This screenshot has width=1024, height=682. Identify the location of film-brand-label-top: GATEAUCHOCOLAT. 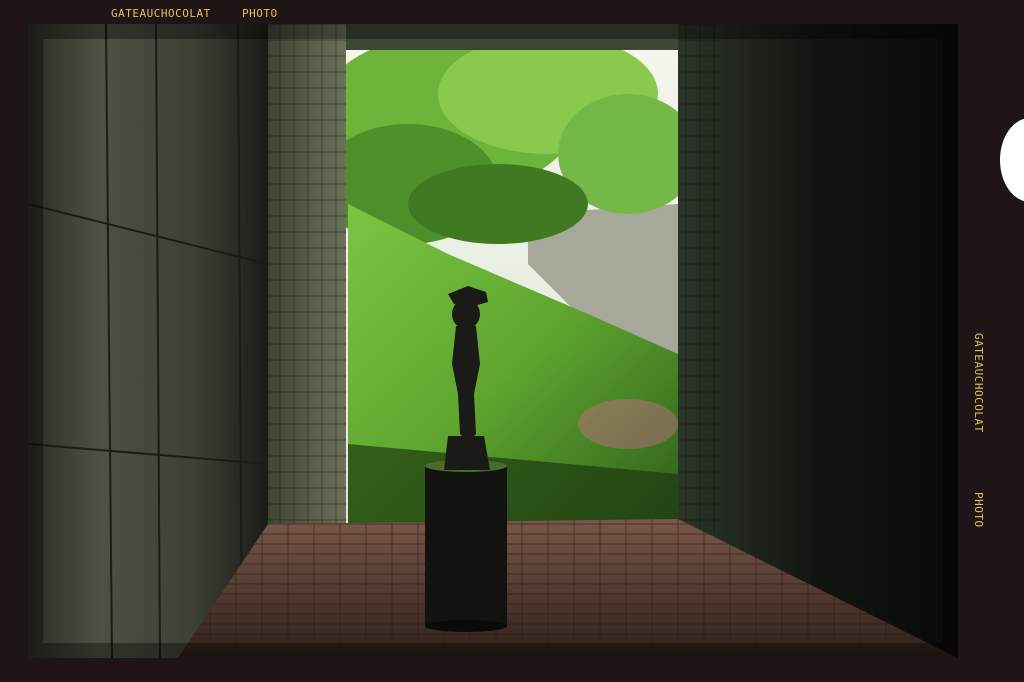
(161, 13).